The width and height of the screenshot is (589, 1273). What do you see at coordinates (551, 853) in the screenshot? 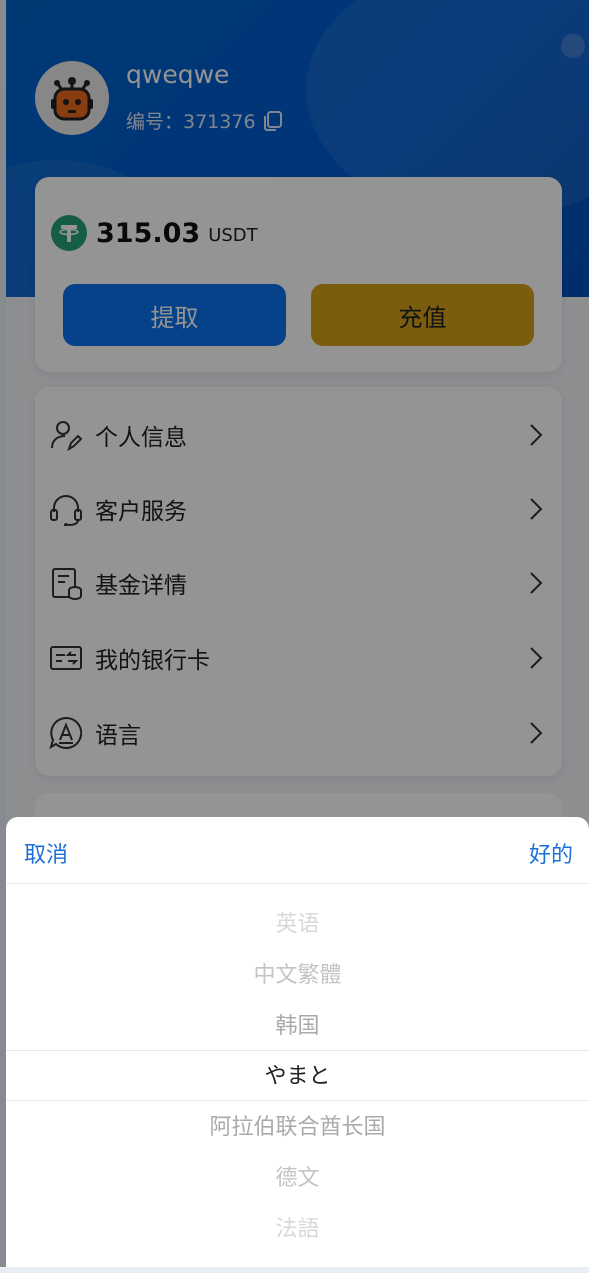
I see `confirm-button: 好的` at bounding box center [551, 853].